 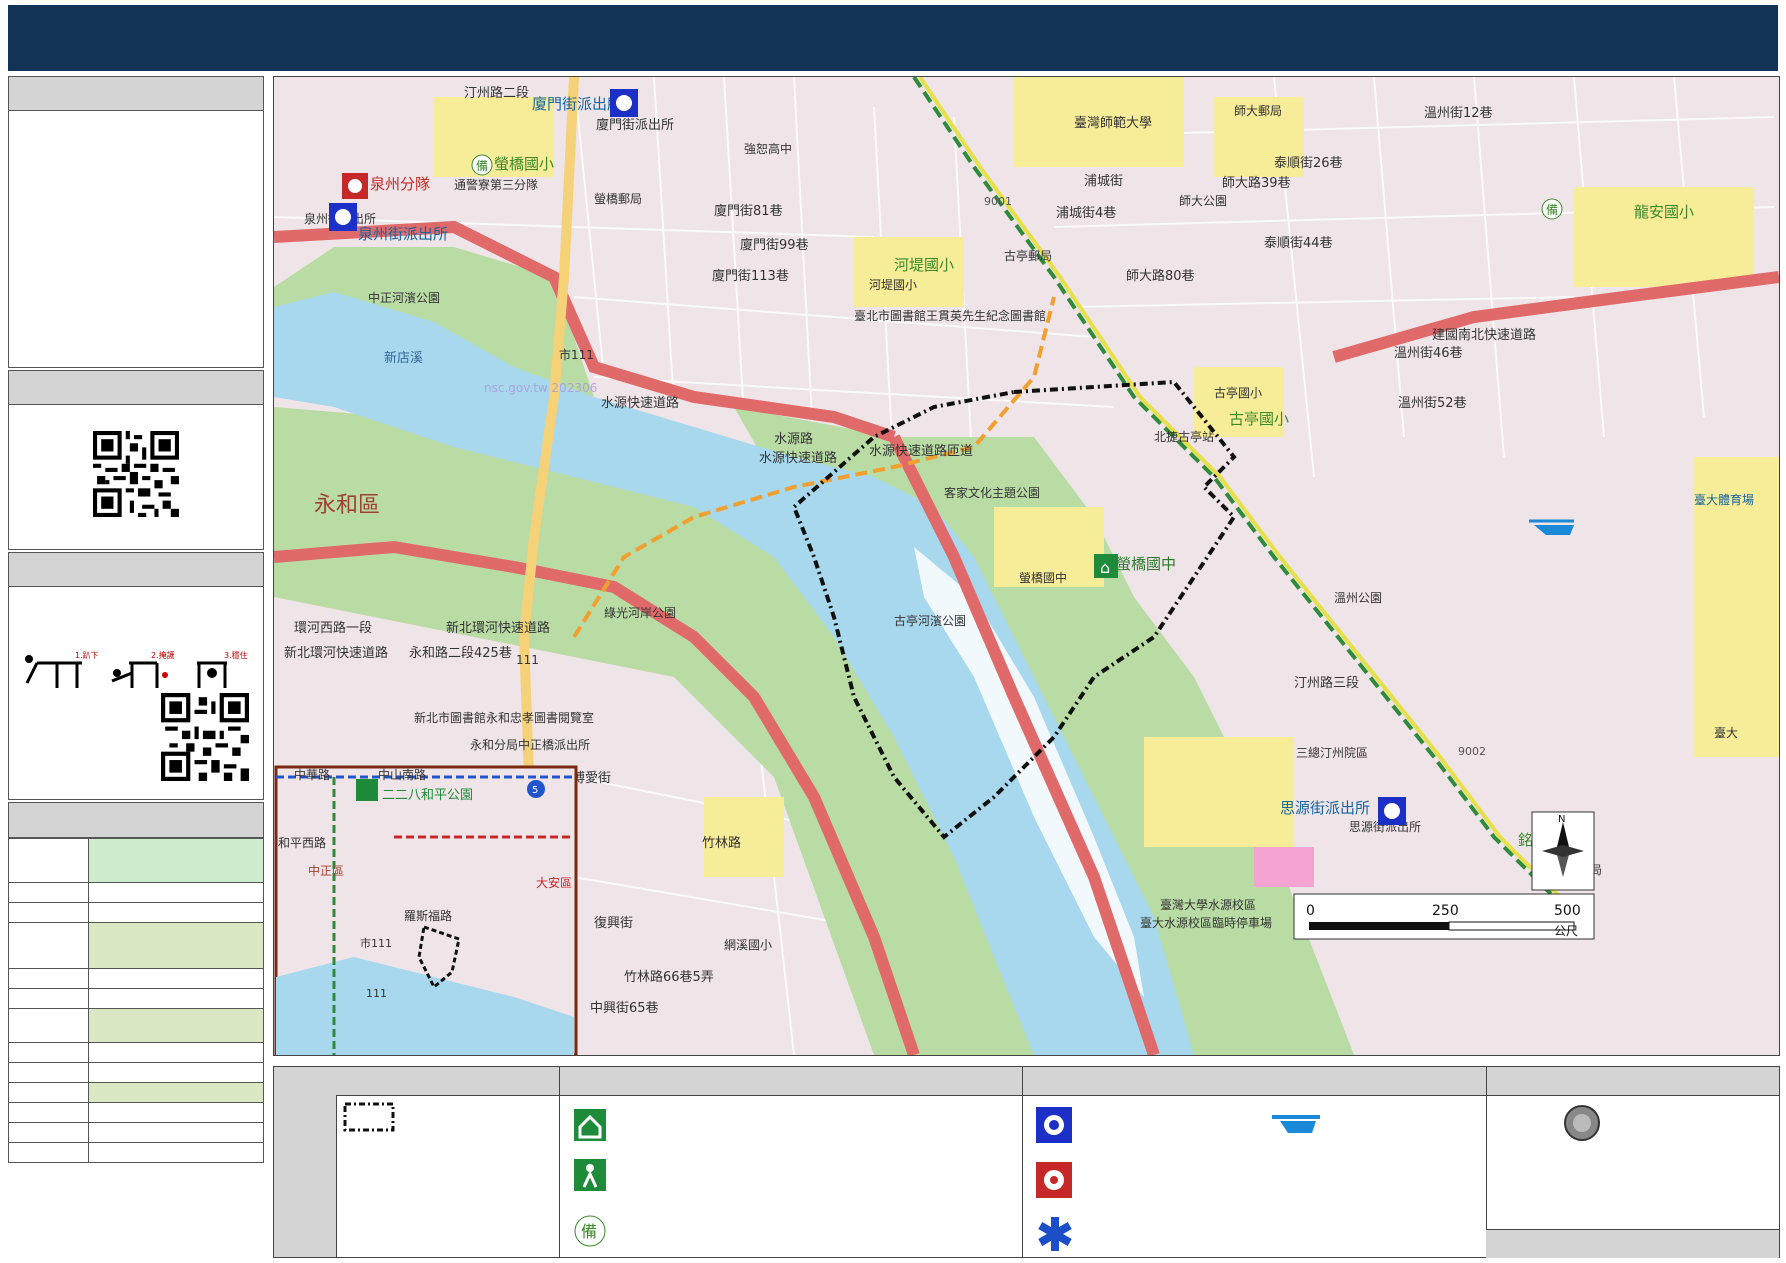 I want to click on road-label: 9001, so click(x=998, y=201).